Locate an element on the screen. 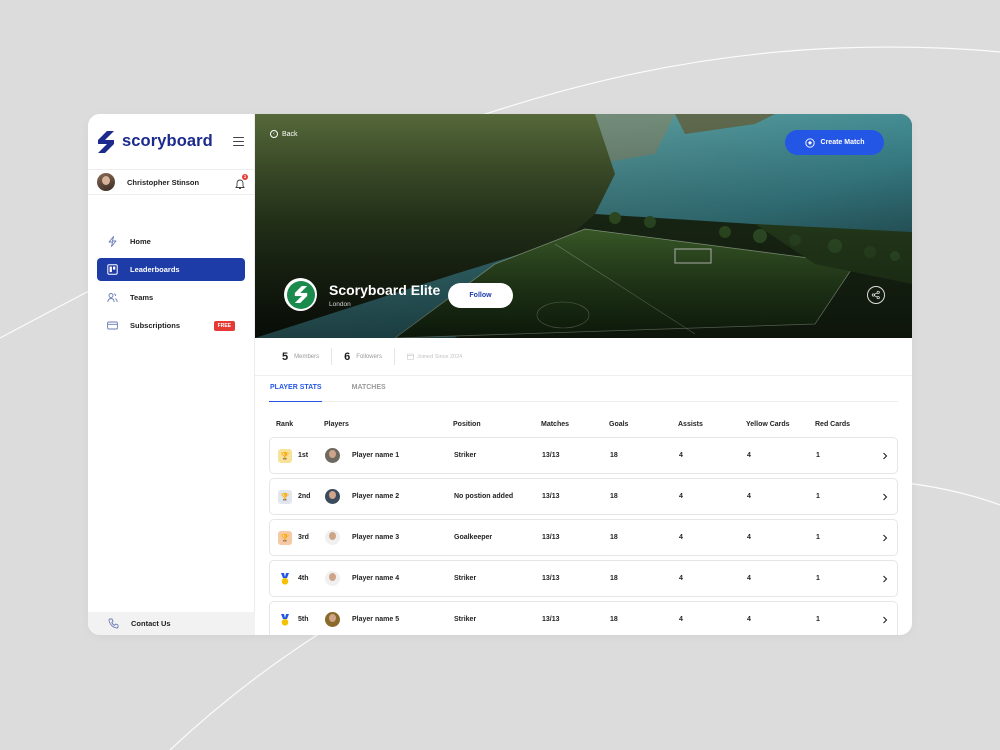 The height and width of the screenshot is (750, 1000). scoryboard-logo-icon is located at coordinates (106, 141).